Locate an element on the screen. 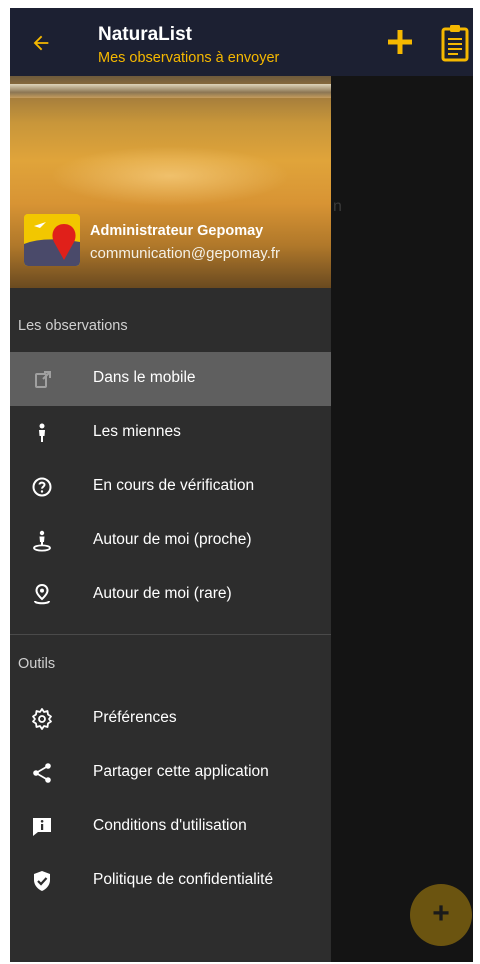  clipboard-button is located at coordinates (455, 42).